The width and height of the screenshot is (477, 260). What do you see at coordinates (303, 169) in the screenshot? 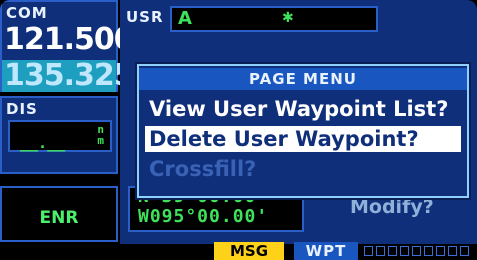
I see `menu-item-crossfill: Crossfill?` at bounding box center [303, 169].